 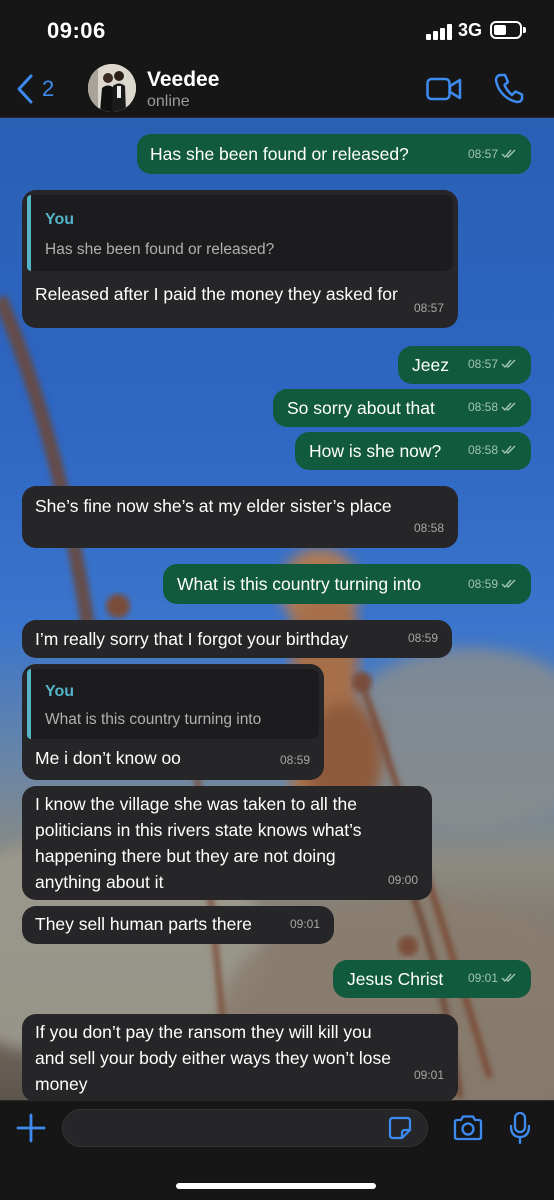 What do you see at coordinates (245, 1128) in the screenshot?
I see `message-input` at bounding box center [245, 1128].